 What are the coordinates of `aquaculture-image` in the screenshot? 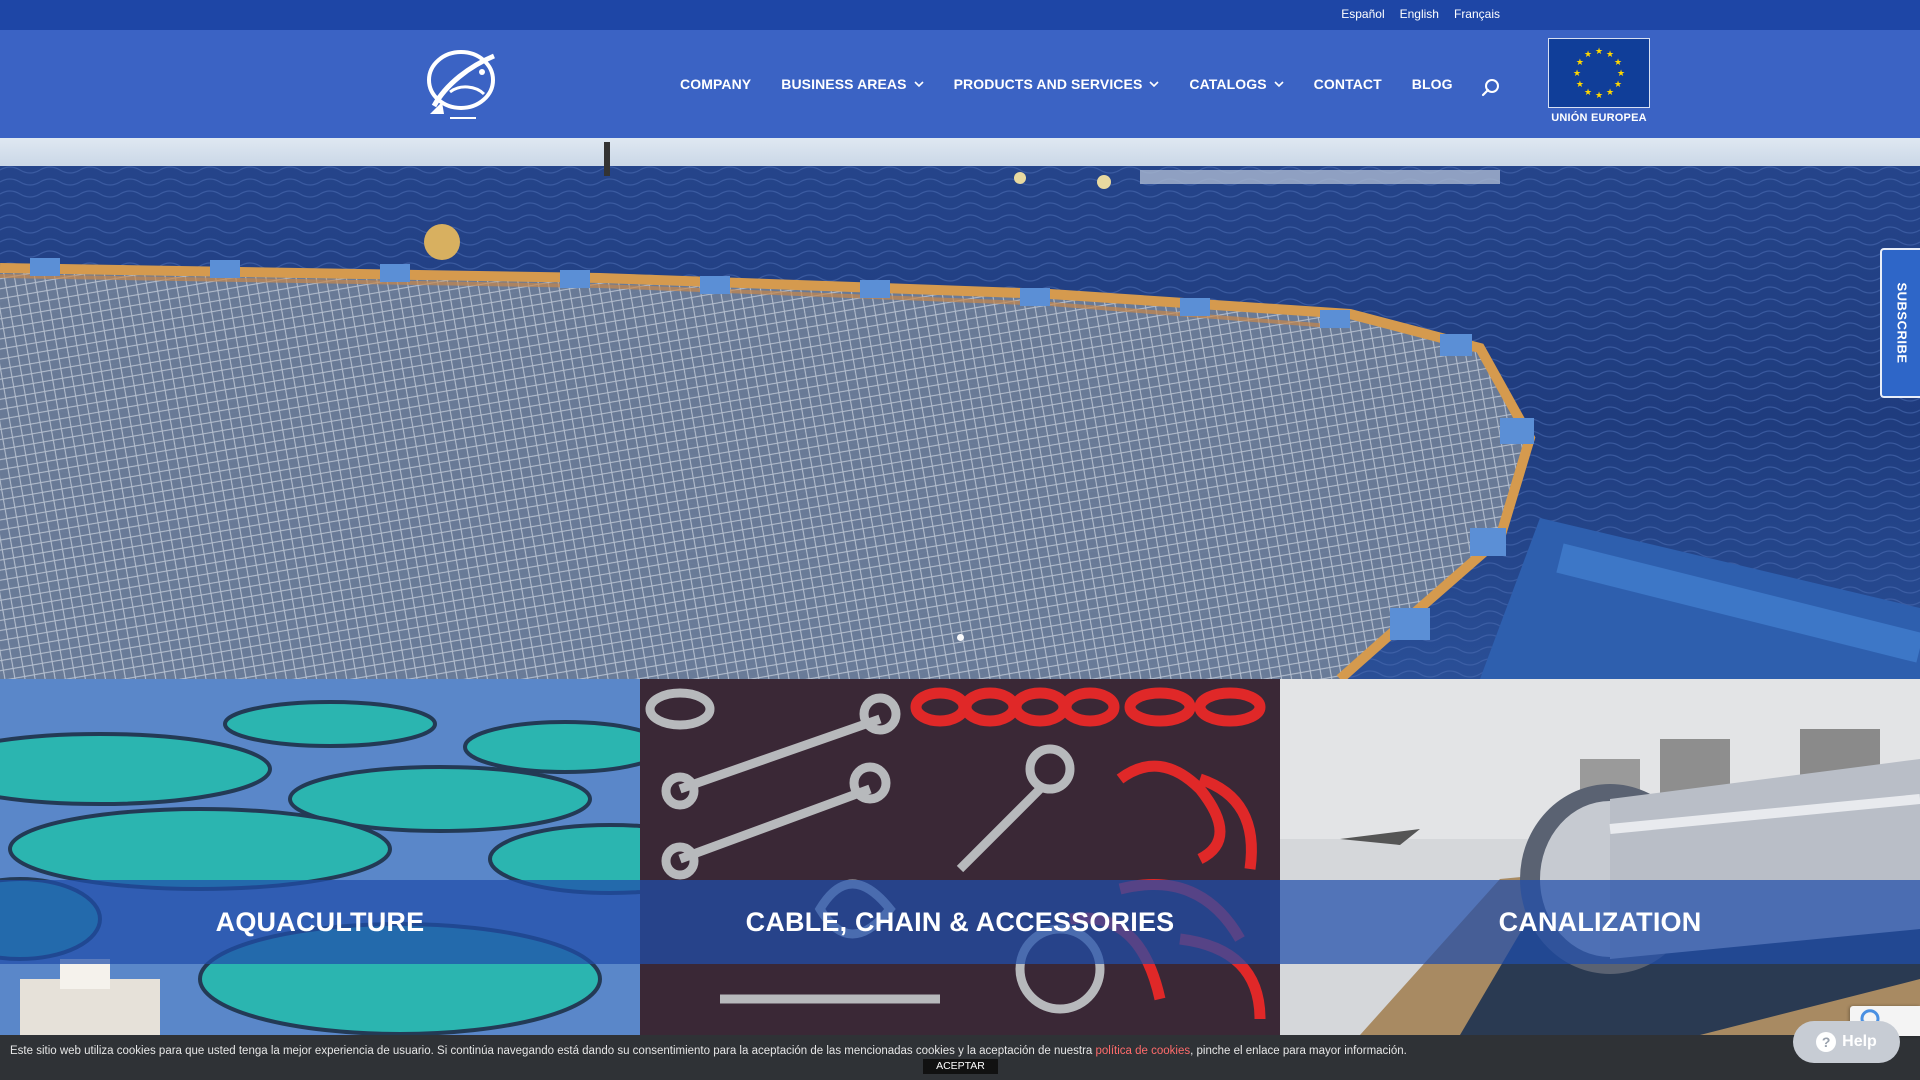 It's located at (320, 857).